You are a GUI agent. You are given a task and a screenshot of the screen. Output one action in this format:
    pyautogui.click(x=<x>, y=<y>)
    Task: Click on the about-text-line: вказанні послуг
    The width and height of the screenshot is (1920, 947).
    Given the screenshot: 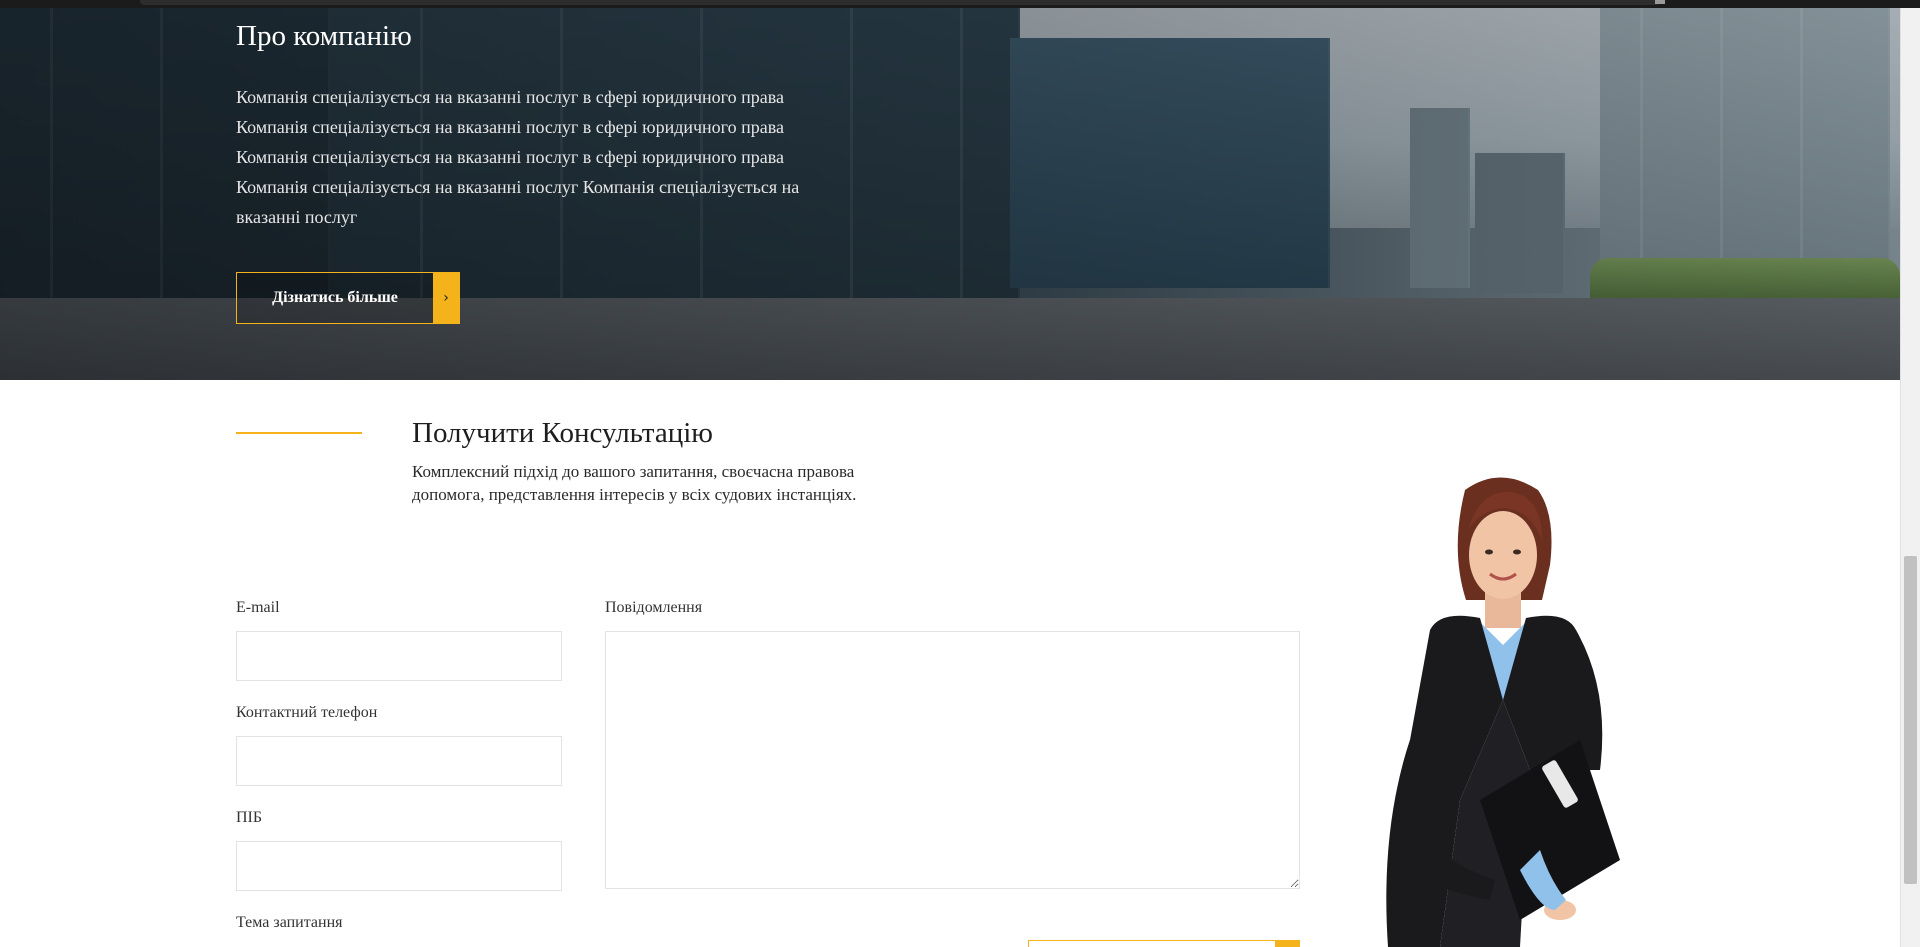 What is the action you would take?
    pyautogui.click(x=297, y=217)
    